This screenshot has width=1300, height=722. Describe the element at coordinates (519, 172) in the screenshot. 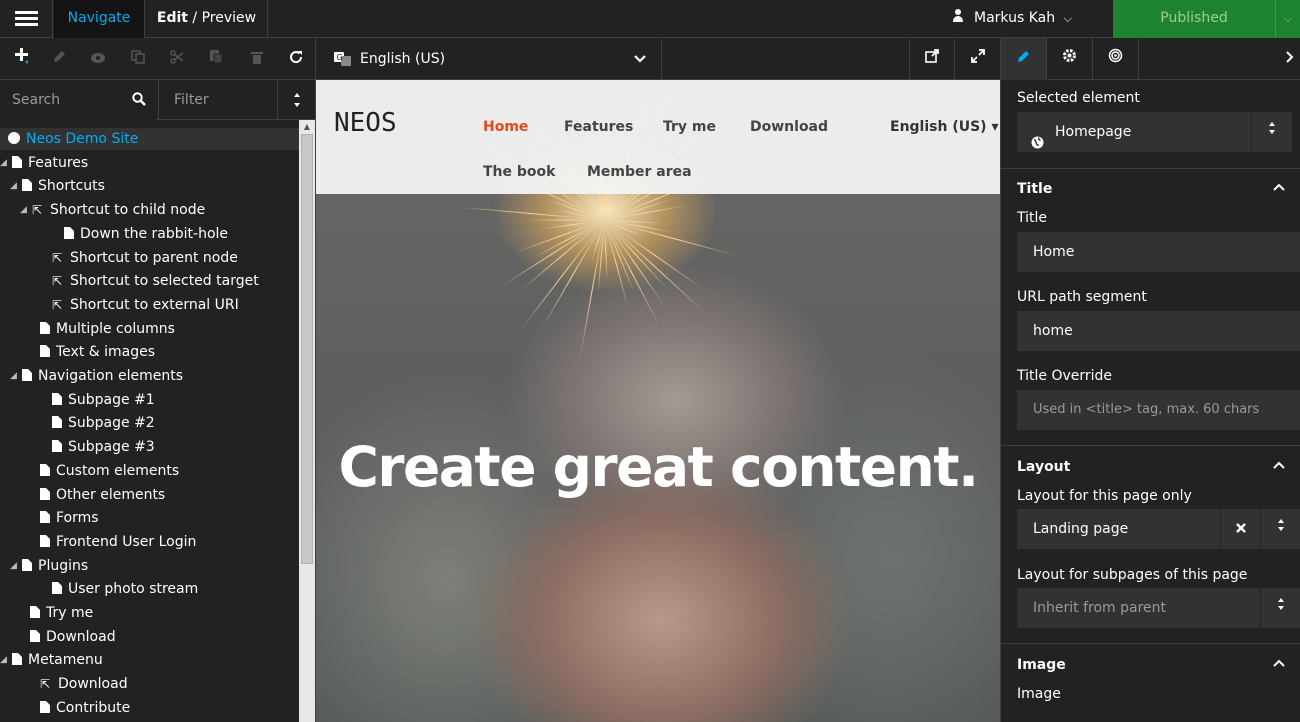

I see `site-nav-the-book: The book` at that location.